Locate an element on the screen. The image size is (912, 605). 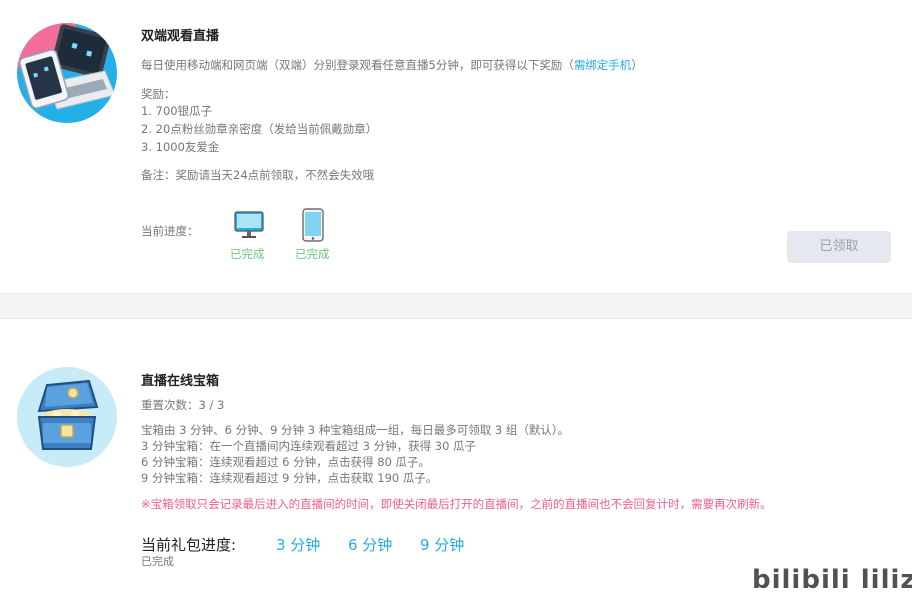
treasure-chest-icon is located at coordinates (67, 417).